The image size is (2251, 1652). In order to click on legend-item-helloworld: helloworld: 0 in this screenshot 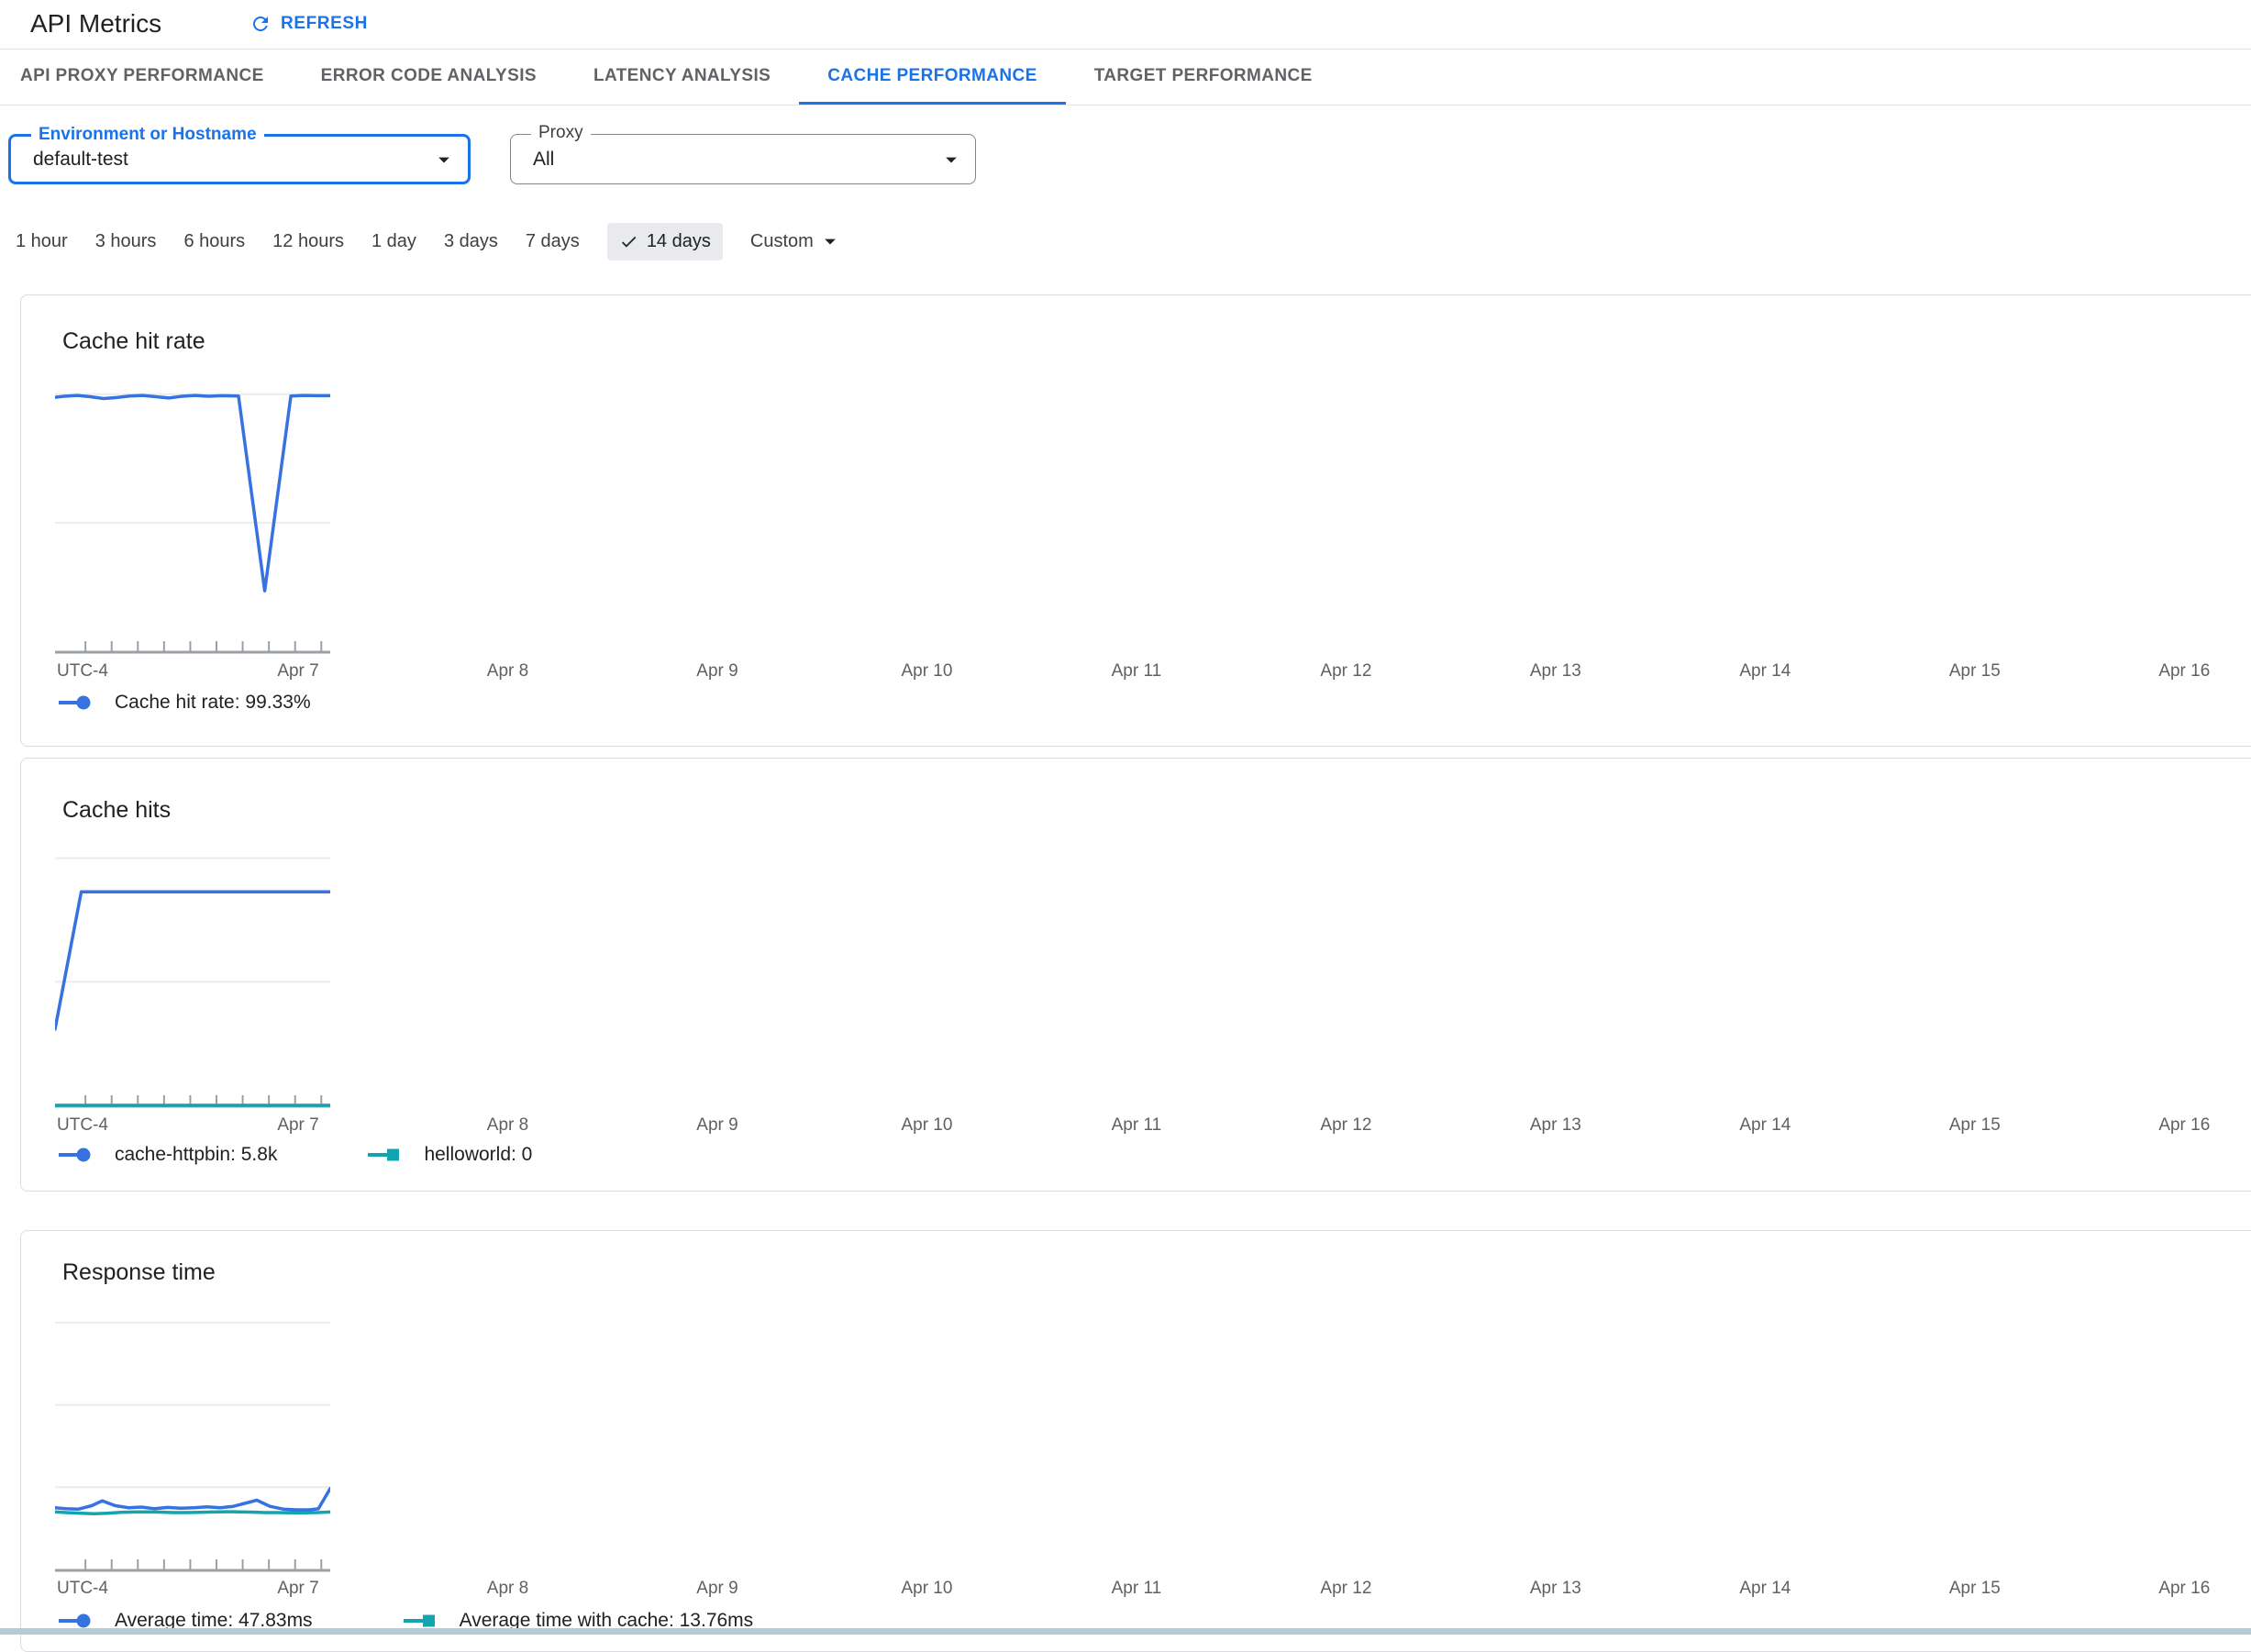, I will do `click(449, 1155)`.